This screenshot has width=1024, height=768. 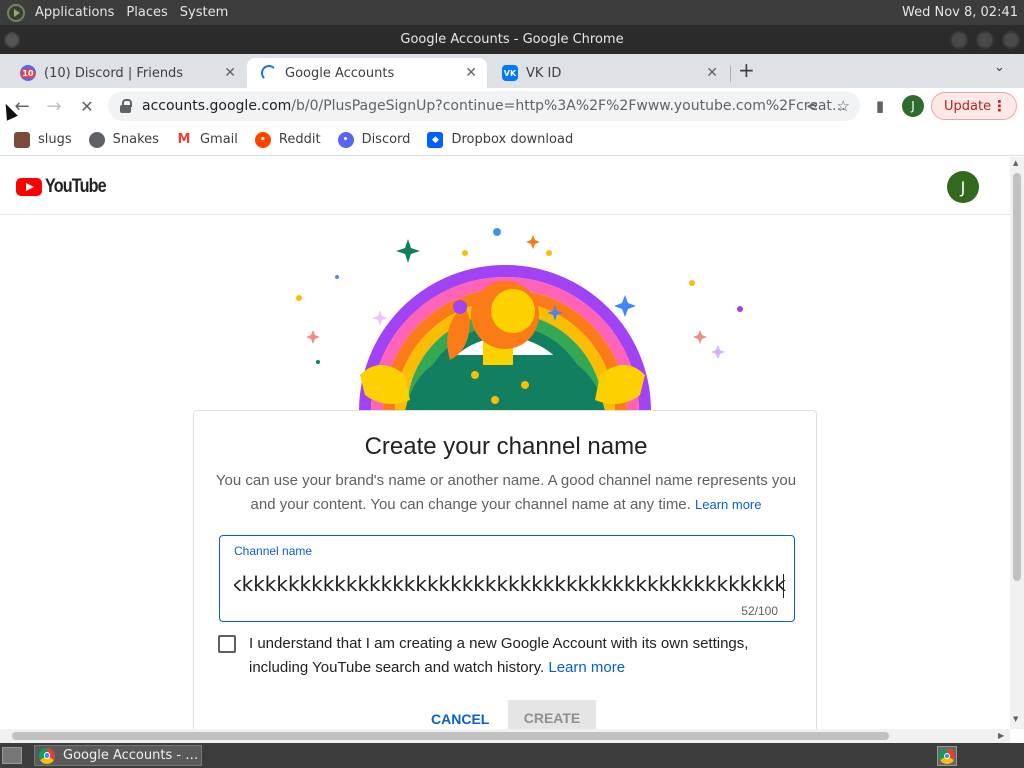 I want to click on bookmark-reddit: • Reddit, so click(x=287, y=139).